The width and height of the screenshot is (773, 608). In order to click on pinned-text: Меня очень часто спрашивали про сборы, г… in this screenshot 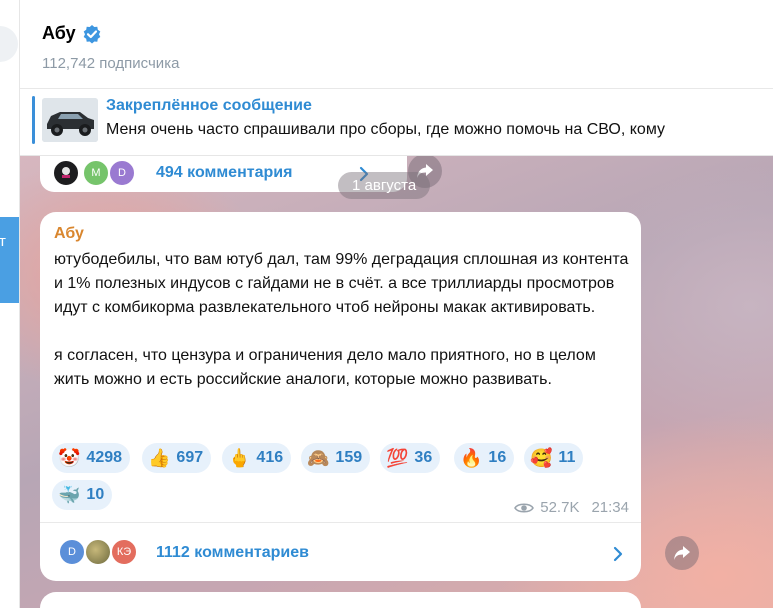, I will do `click(385, 129)`.